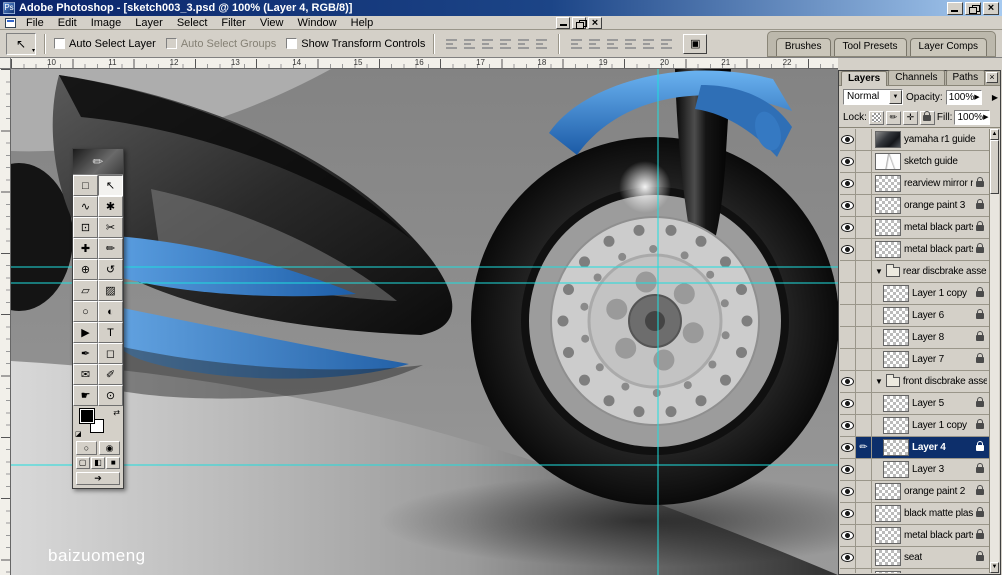 This screenshot has width=1002, height=575. I want to click on lock-transparency-button, so click(876, 117).